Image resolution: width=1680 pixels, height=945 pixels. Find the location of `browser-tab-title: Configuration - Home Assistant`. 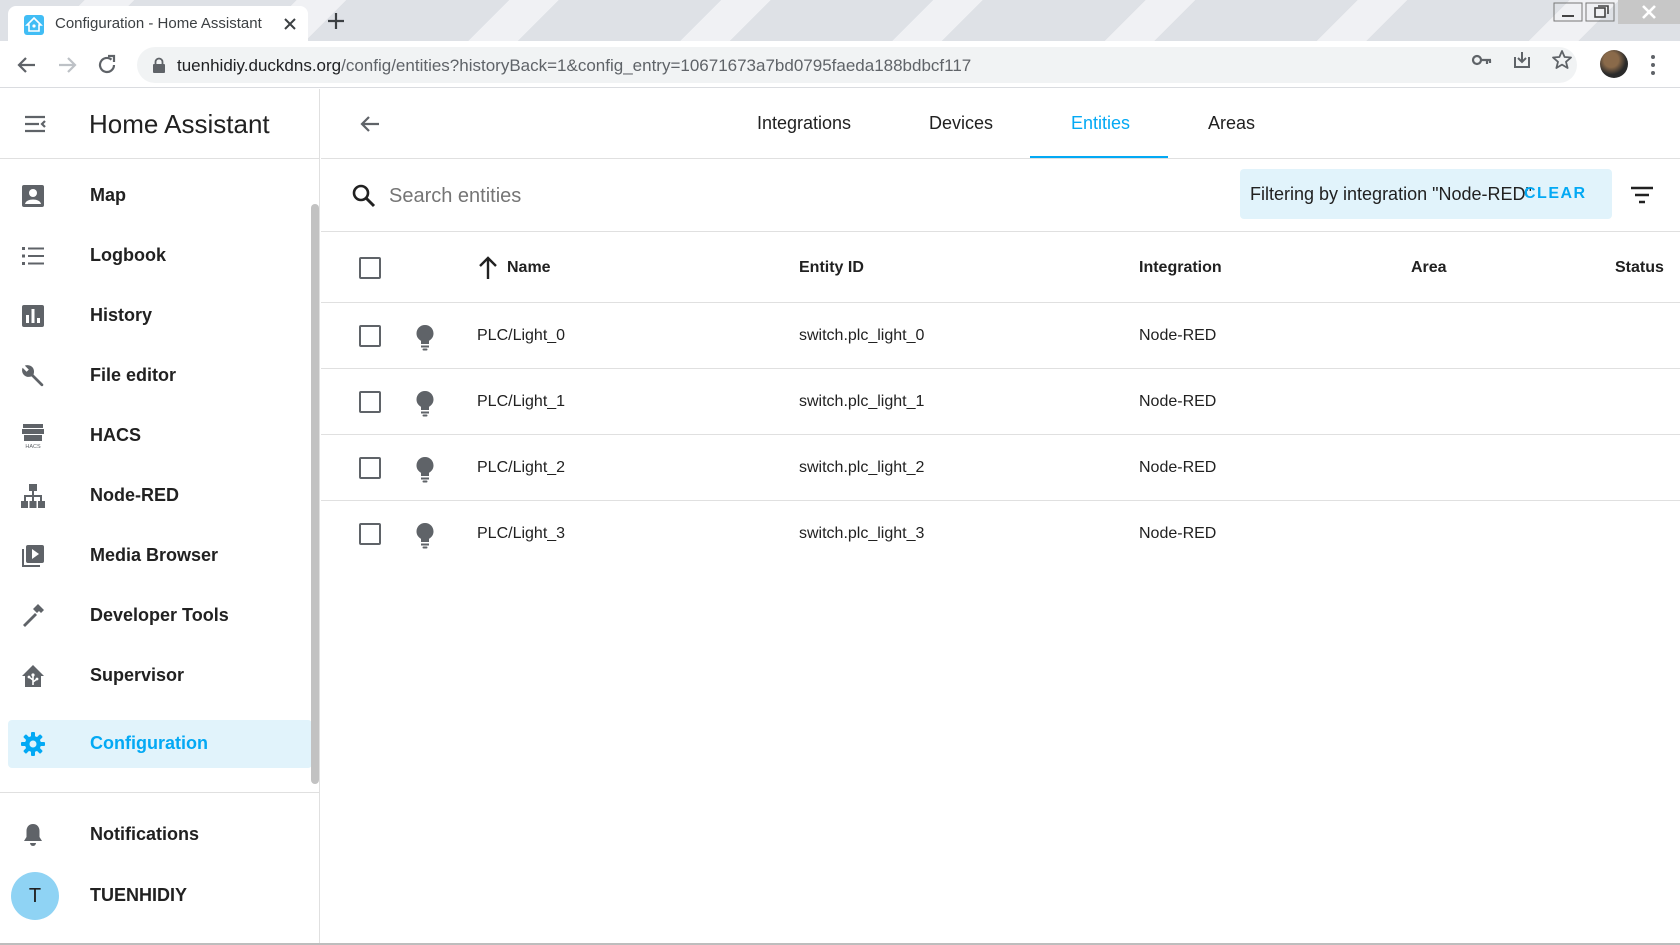

browser-tab-title: Configuration - Home Assistant is located at coordinates (158, 23).